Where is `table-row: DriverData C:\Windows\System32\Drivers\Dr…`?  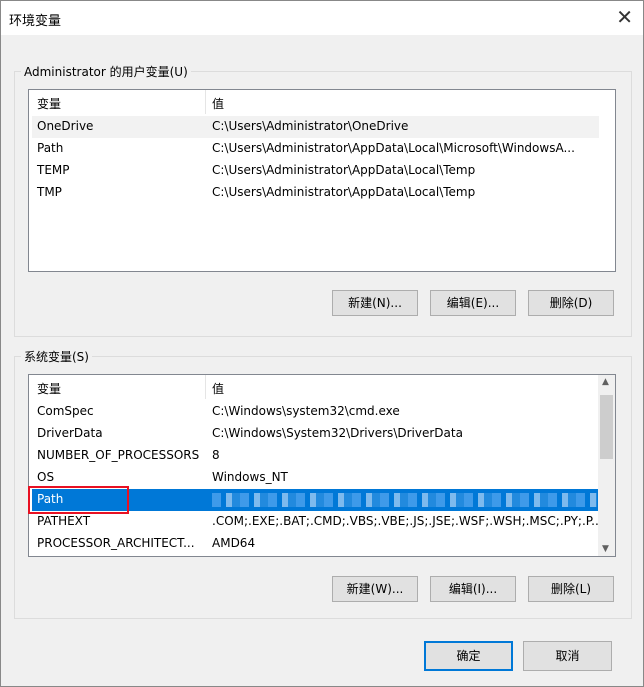
table-row: DriverData C:\Windows\System32\Drivers\Dr… is located at coordinates (315, 434).